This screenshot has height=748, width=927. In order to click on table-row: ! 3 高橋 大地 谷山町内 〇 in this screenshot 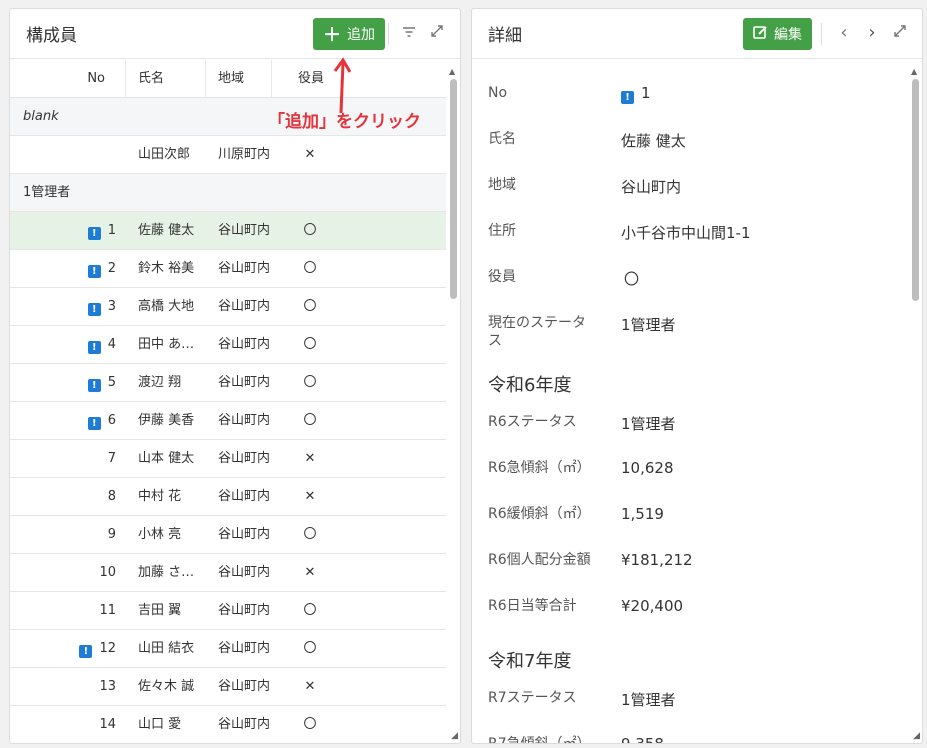, I will do `click(228, 307)`.